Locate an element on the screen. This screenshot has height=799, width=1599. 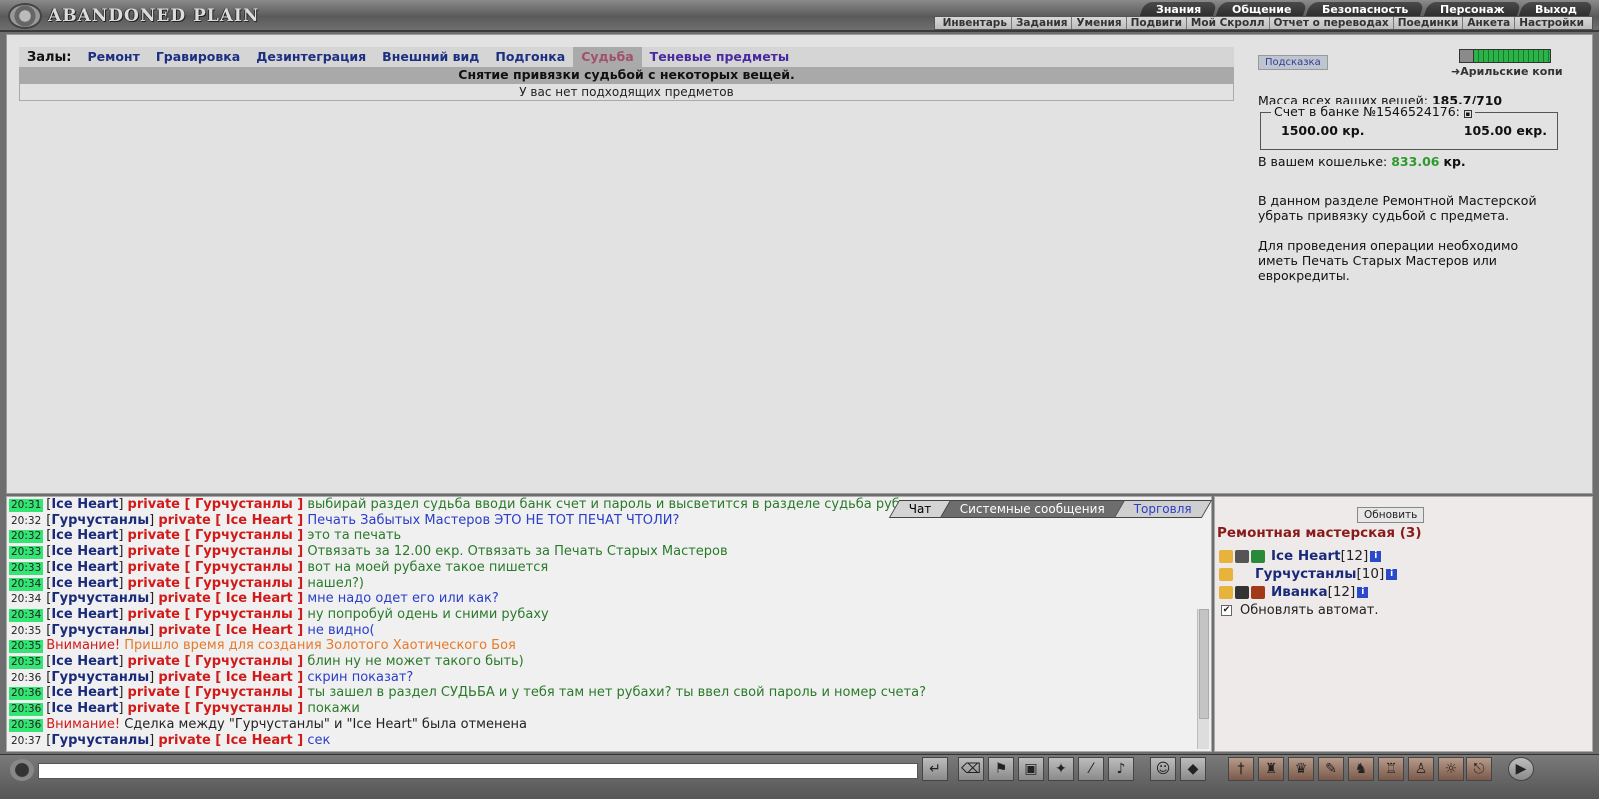
user-nick: Гурчустанлы is located at coordinates (1306, 574).